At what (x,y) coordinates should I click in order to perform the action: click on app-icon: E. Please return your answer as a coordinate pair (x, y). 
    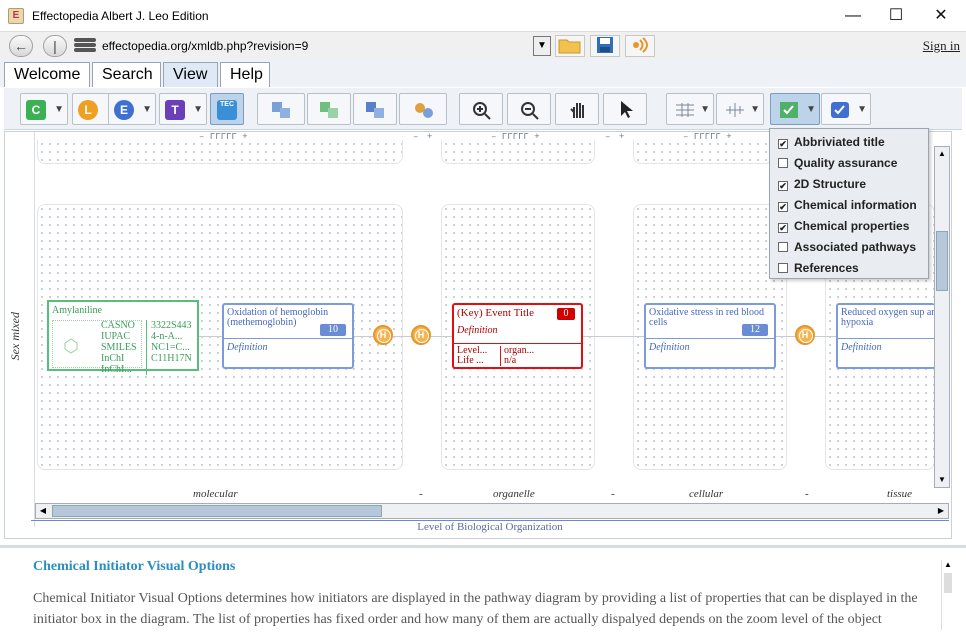
    Looking at the image, I should click on (16, 15).